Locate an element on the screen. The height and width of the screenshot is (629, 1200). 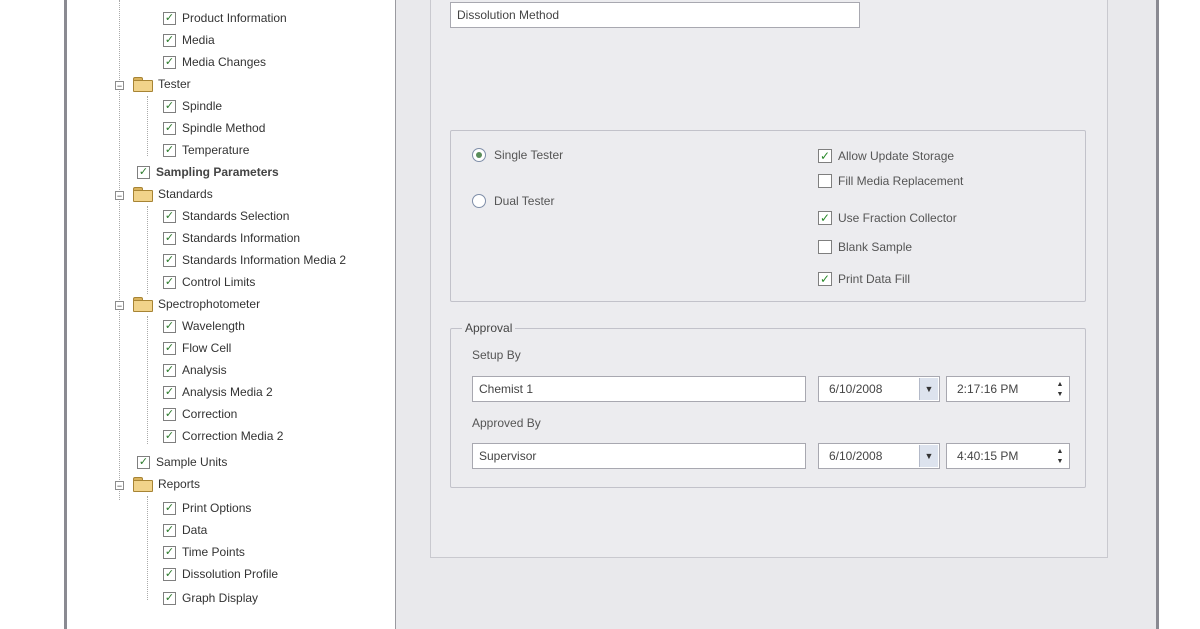
setup-date-value: 6/10/2008 is located at coordinates (856, 389).